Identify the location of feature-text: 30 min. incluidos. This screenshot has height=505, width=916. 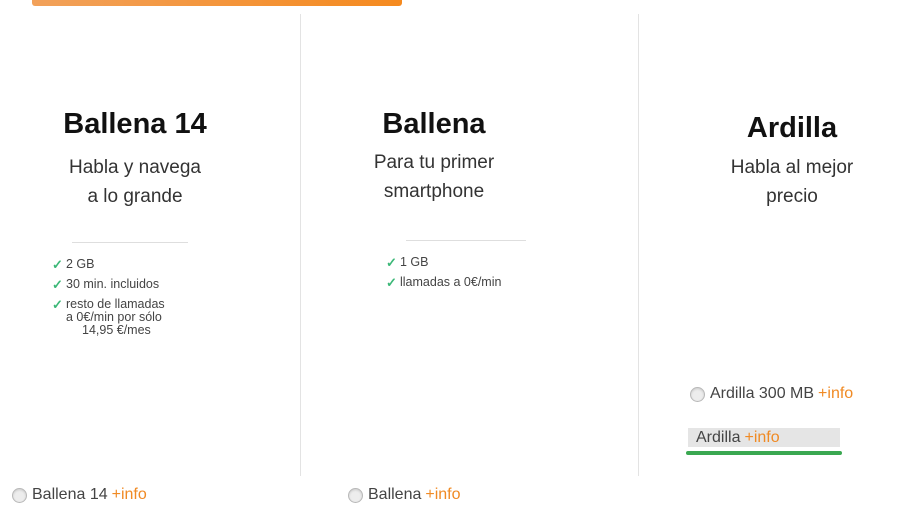
(113, 284).